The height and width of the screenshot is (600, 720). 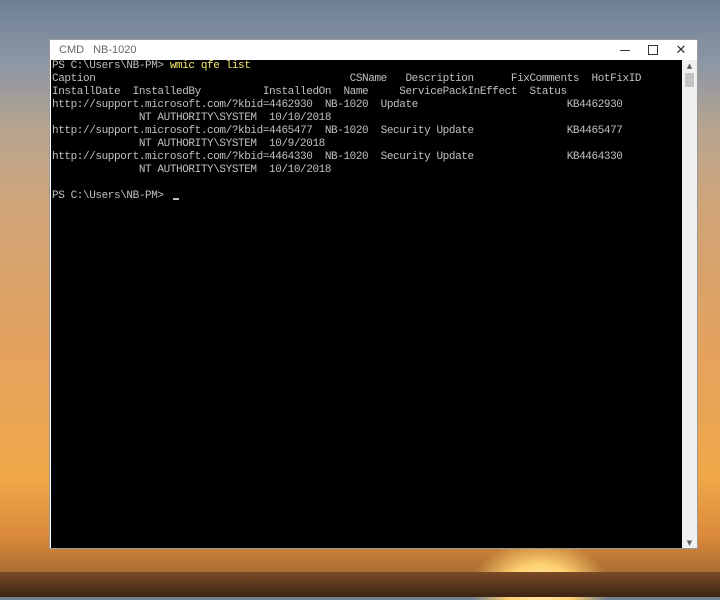 I want to click on window-title-name: NB-1020, so click(x=114, y=50).